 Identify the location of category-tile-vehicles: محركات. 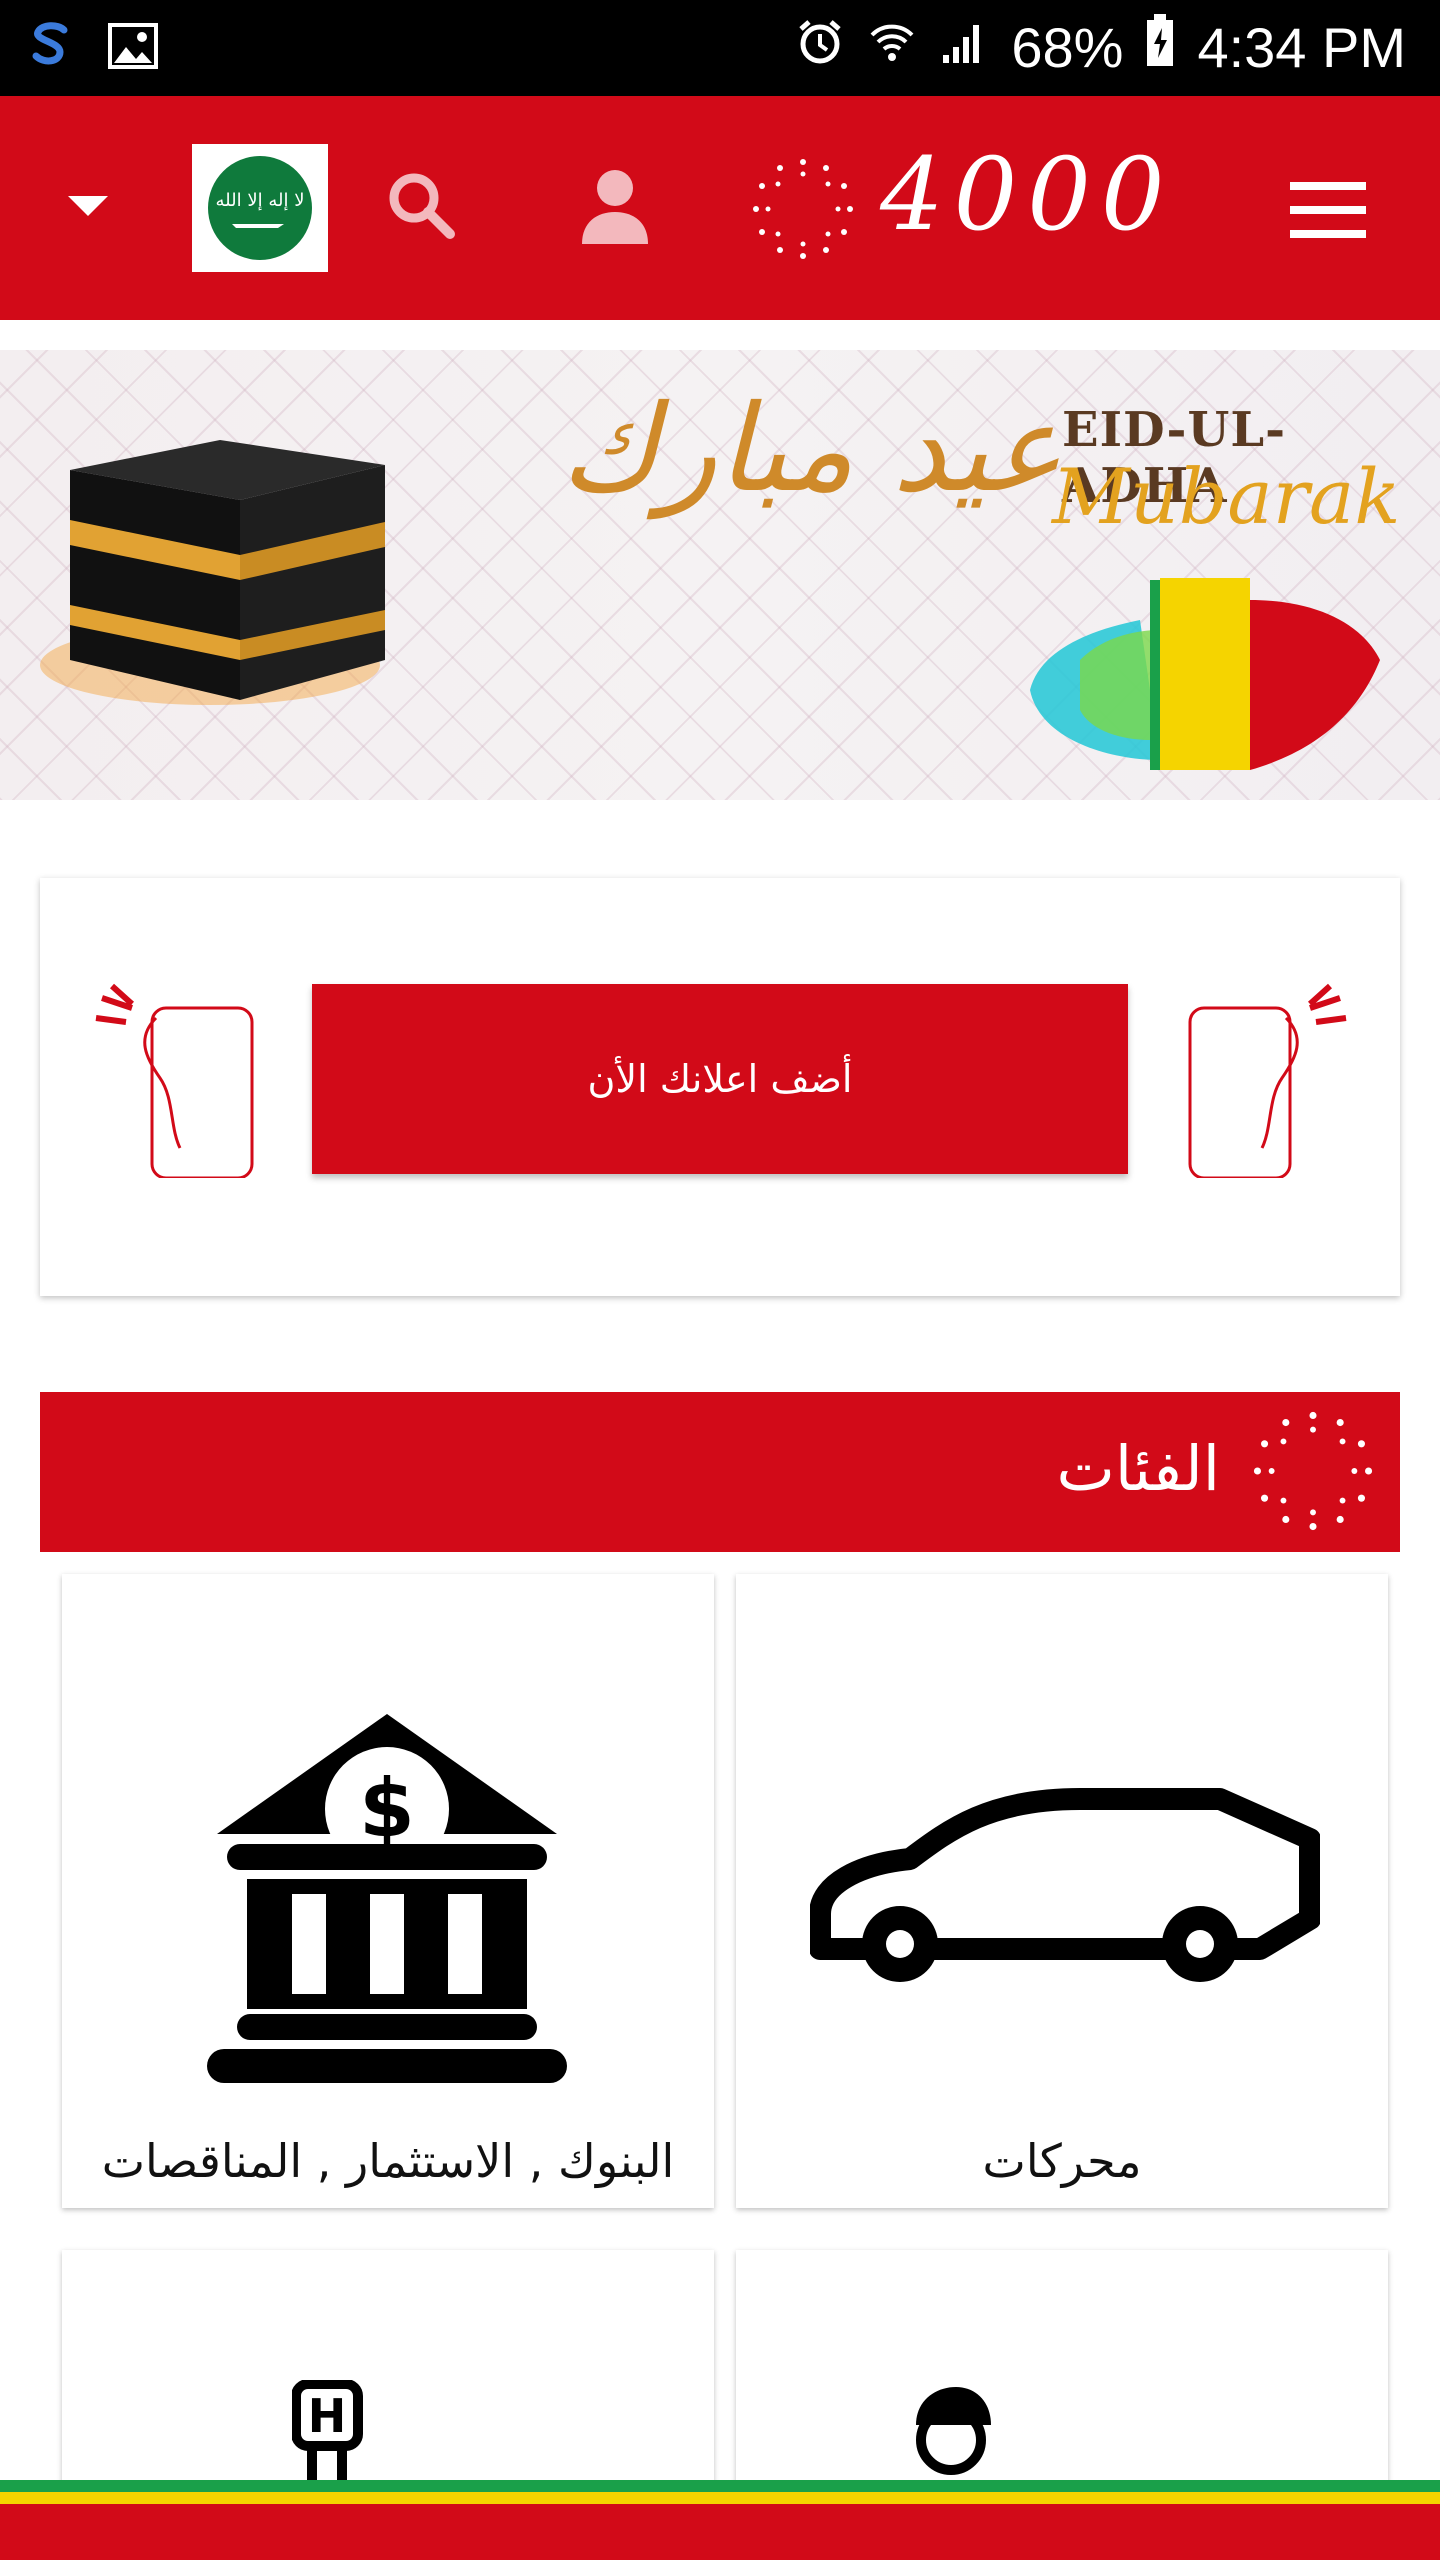
(1062, 1891).